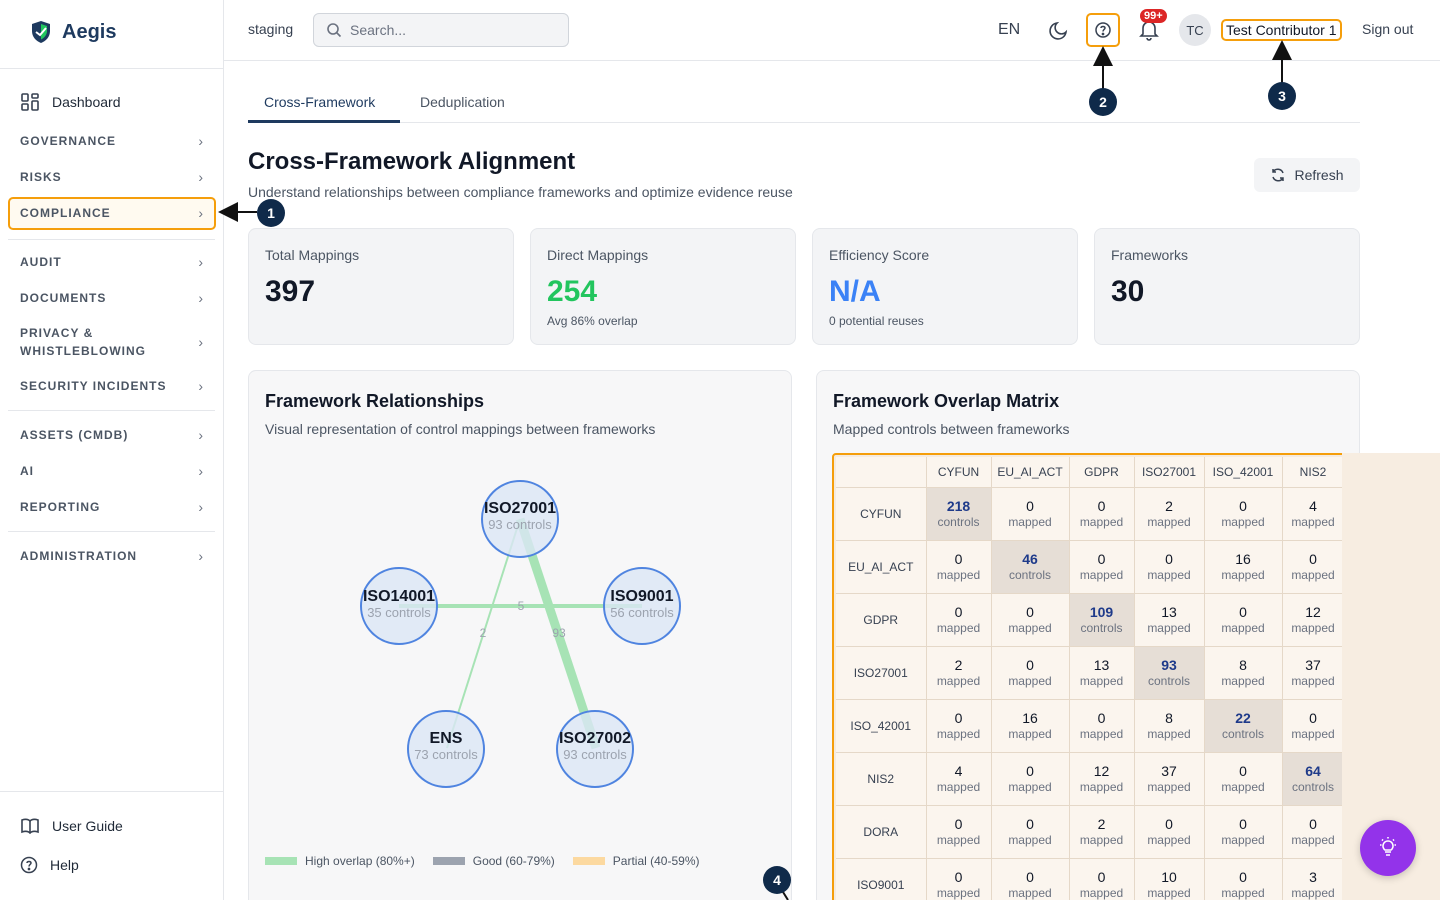  What do you see at coordinates (112, 342) in the screenshot?
I see `sidebar-section-privacy: PRIVACY & WHISTLEBLOWING ›` at bounding box center [112, 342].